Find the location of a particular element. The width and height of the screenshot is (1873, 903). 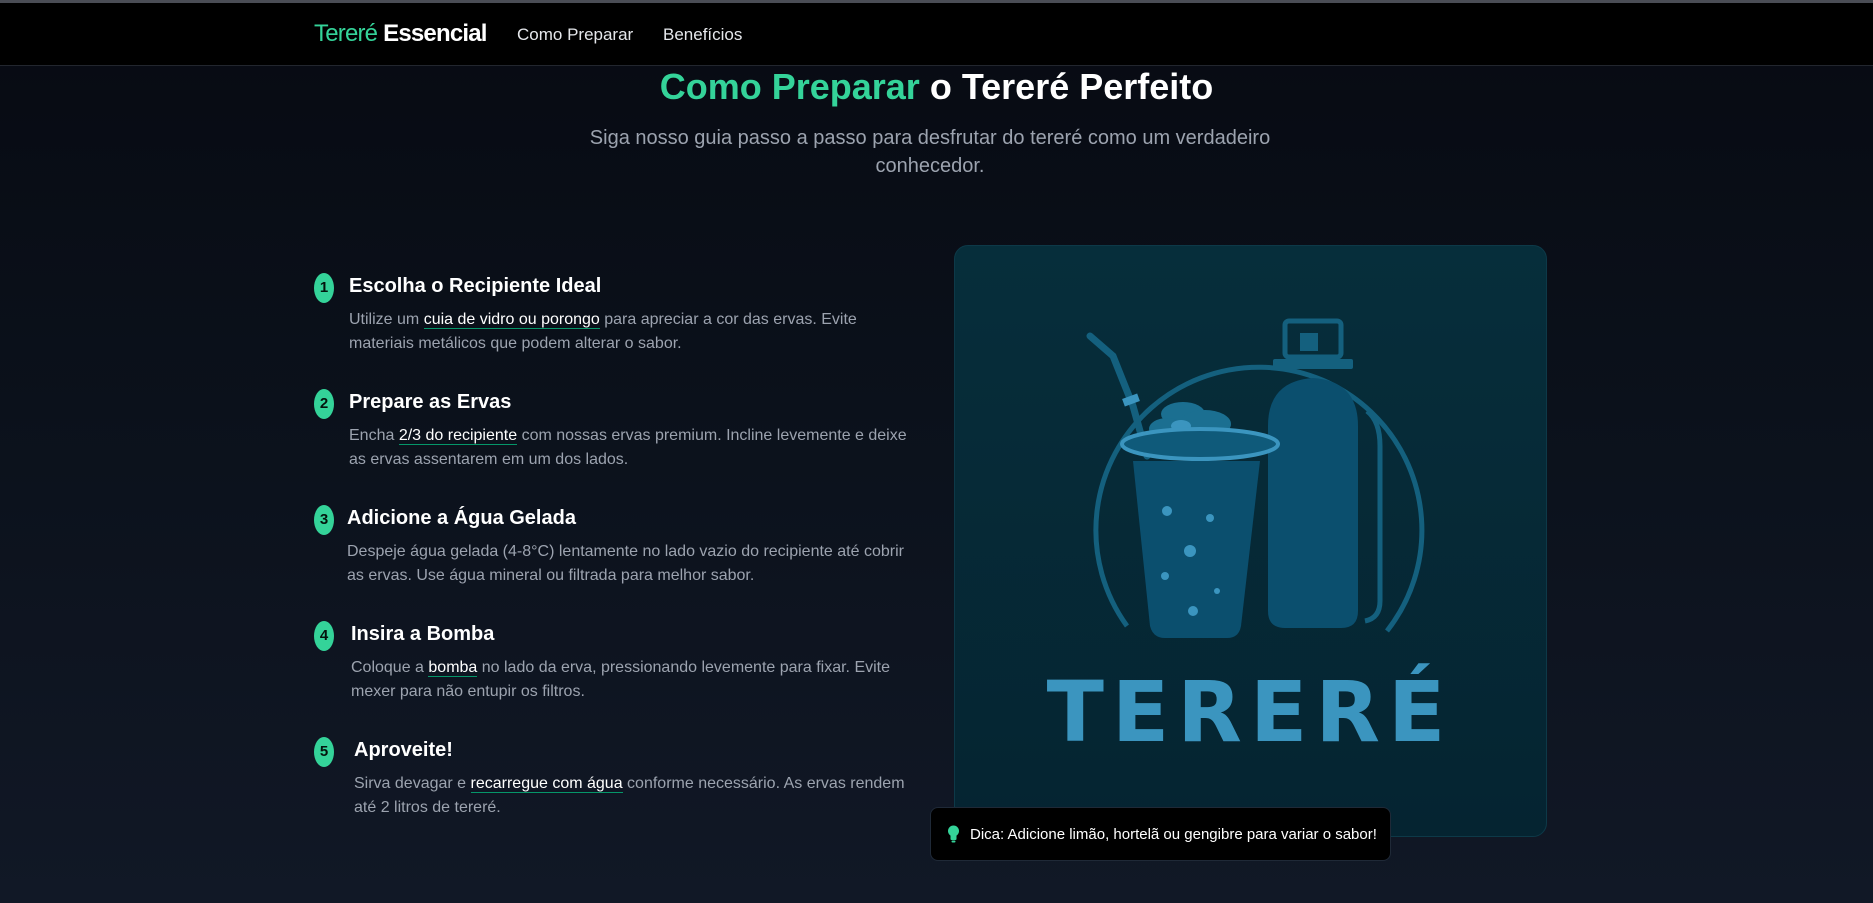

step-highlight: cuia de vidro ou porongo is located at coordinates (511, 320).